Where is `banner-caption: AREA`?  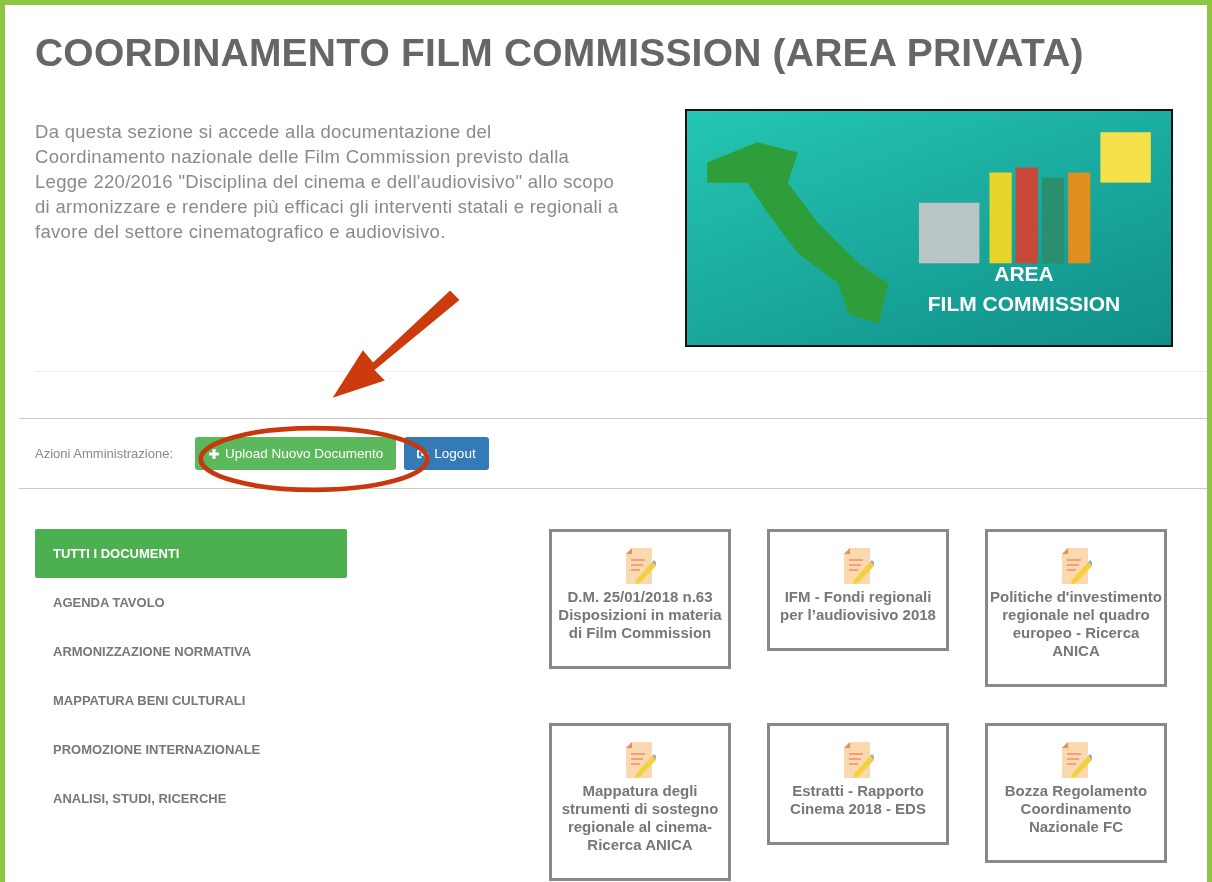
banner-caption: AREA is located at coordinates (1024, 274).